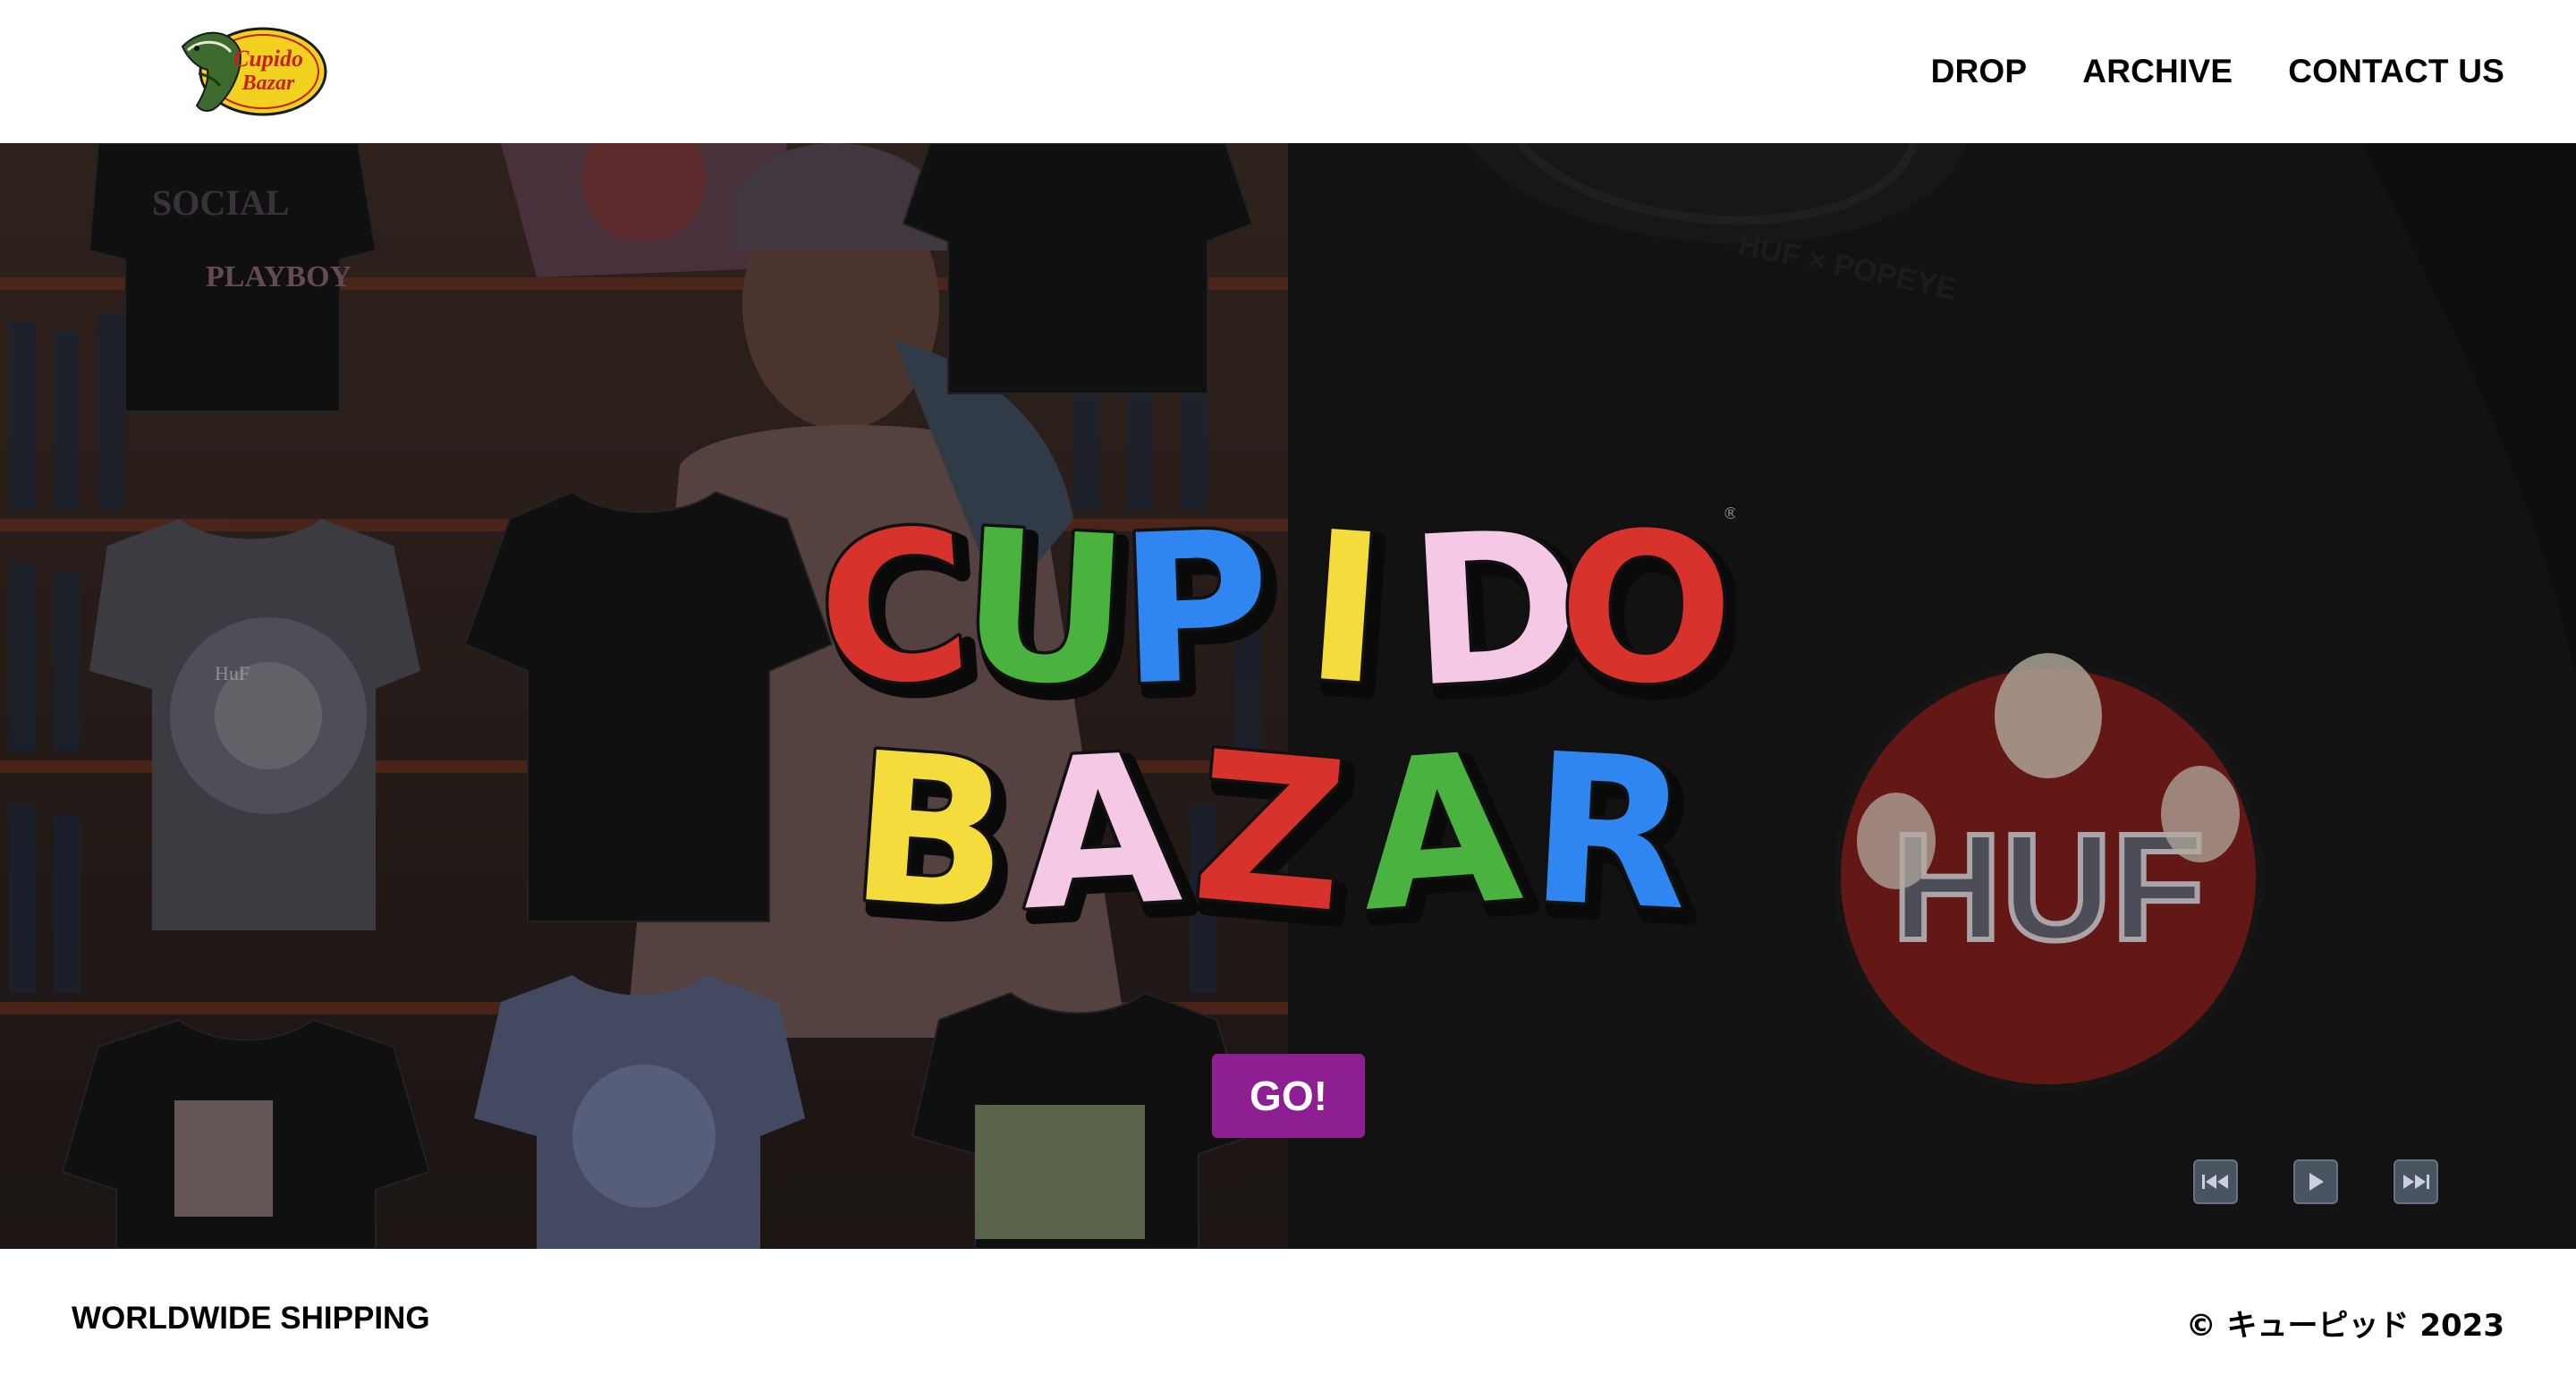  I want to click on wordmark-letter-text: Z, so click(1269, 833).